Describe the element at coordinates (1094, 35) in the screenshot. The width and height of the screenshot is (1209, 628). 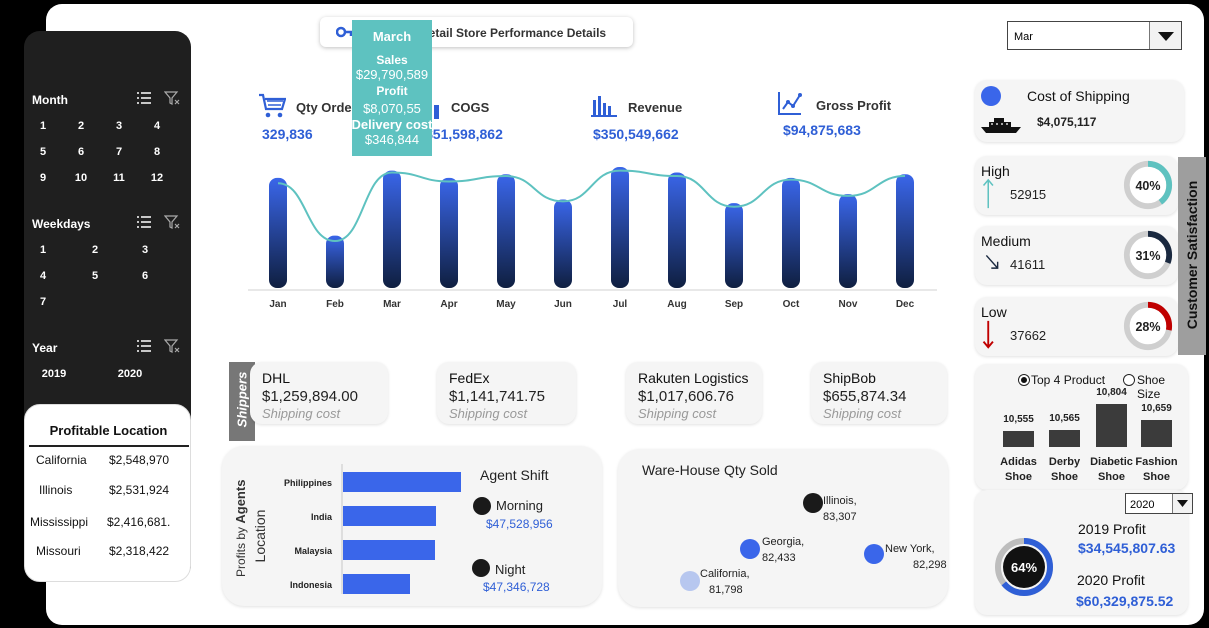
I see `month-dropdown: Mar` at that location.